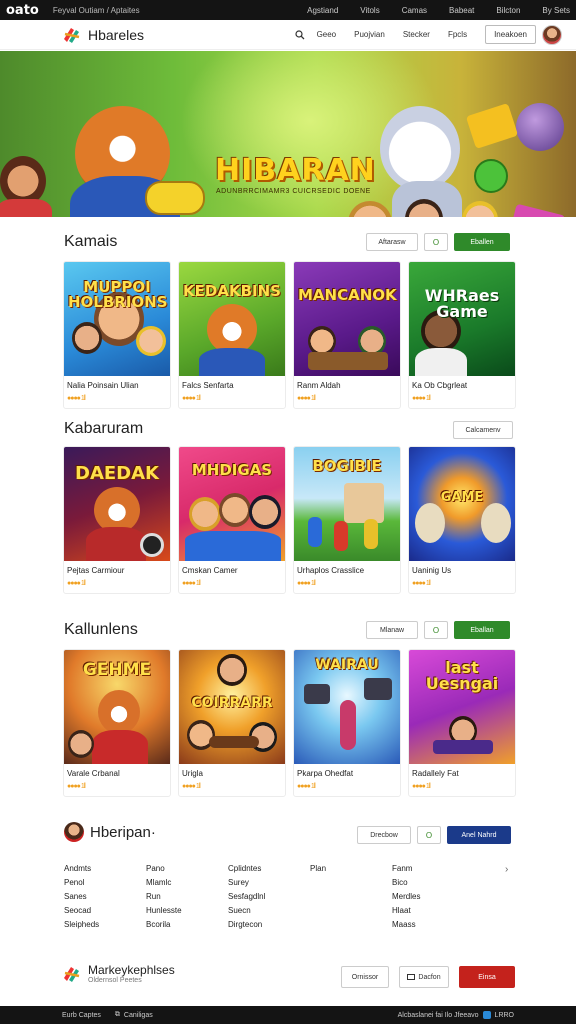  I want to click on creature-illustration, so click(430, 523).